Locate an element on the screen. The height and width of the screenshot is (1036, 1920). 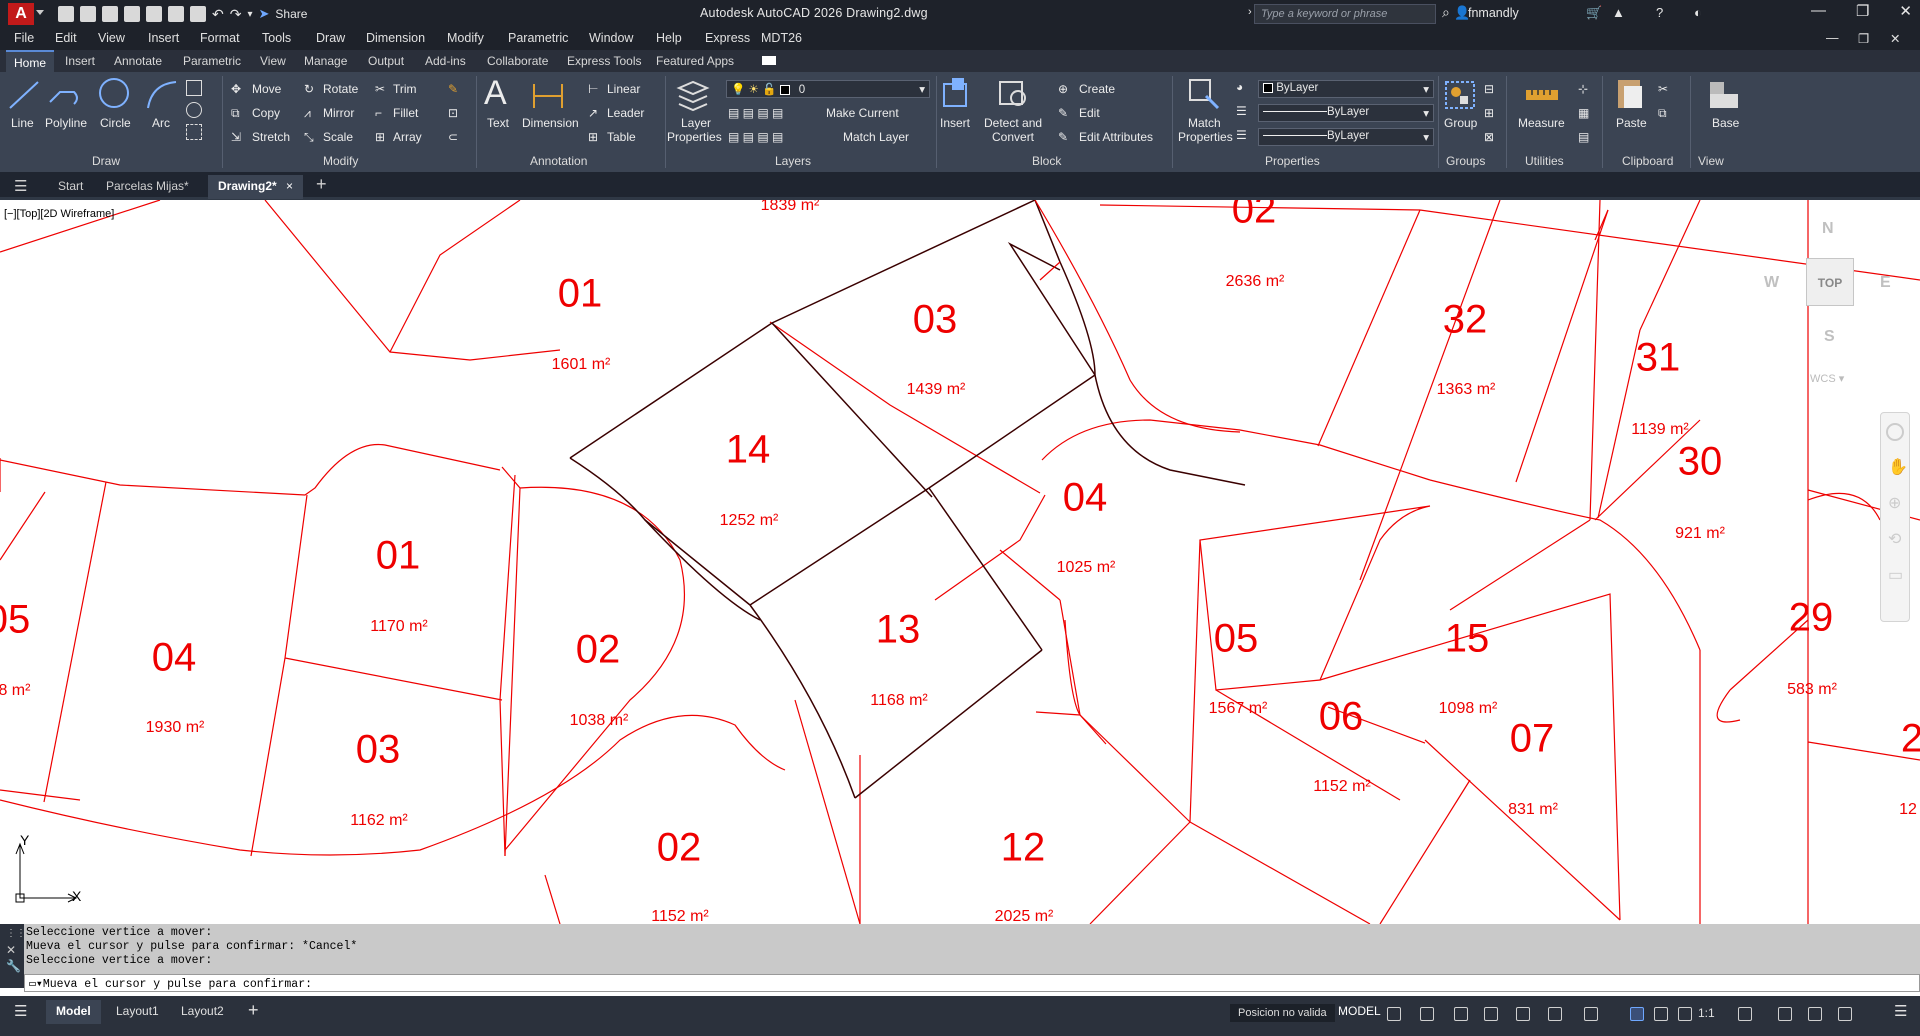
redo-icon: ↷ is located at coordinates (236, 14).